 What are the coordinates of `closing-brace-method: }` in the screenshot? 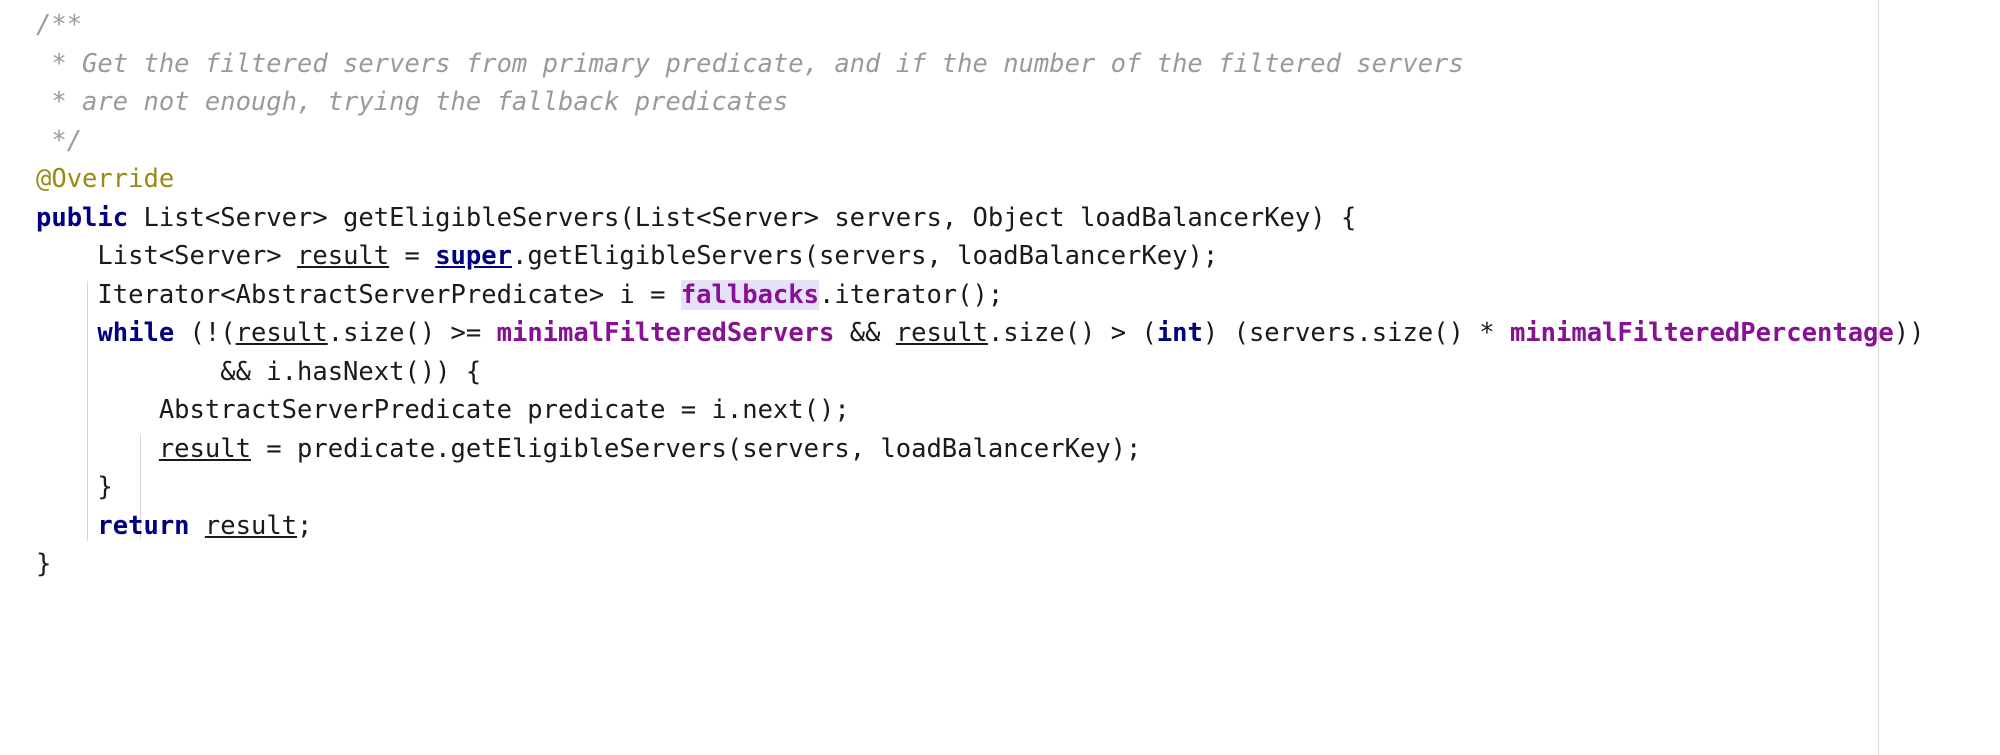 It's located at (44, 564).